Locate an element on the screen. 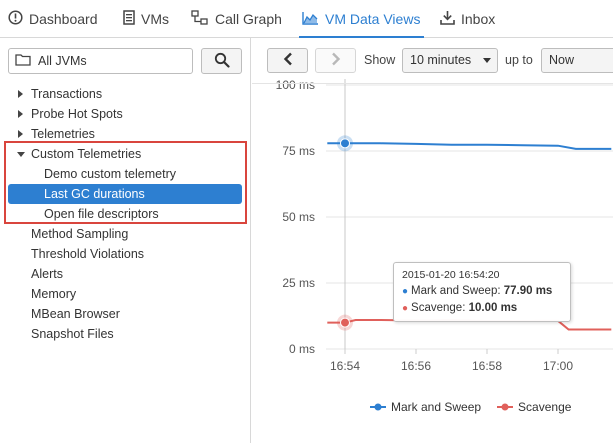 The image size is (613, 446). x-tick-label: 16:56 is located at coordinates (416, 366).